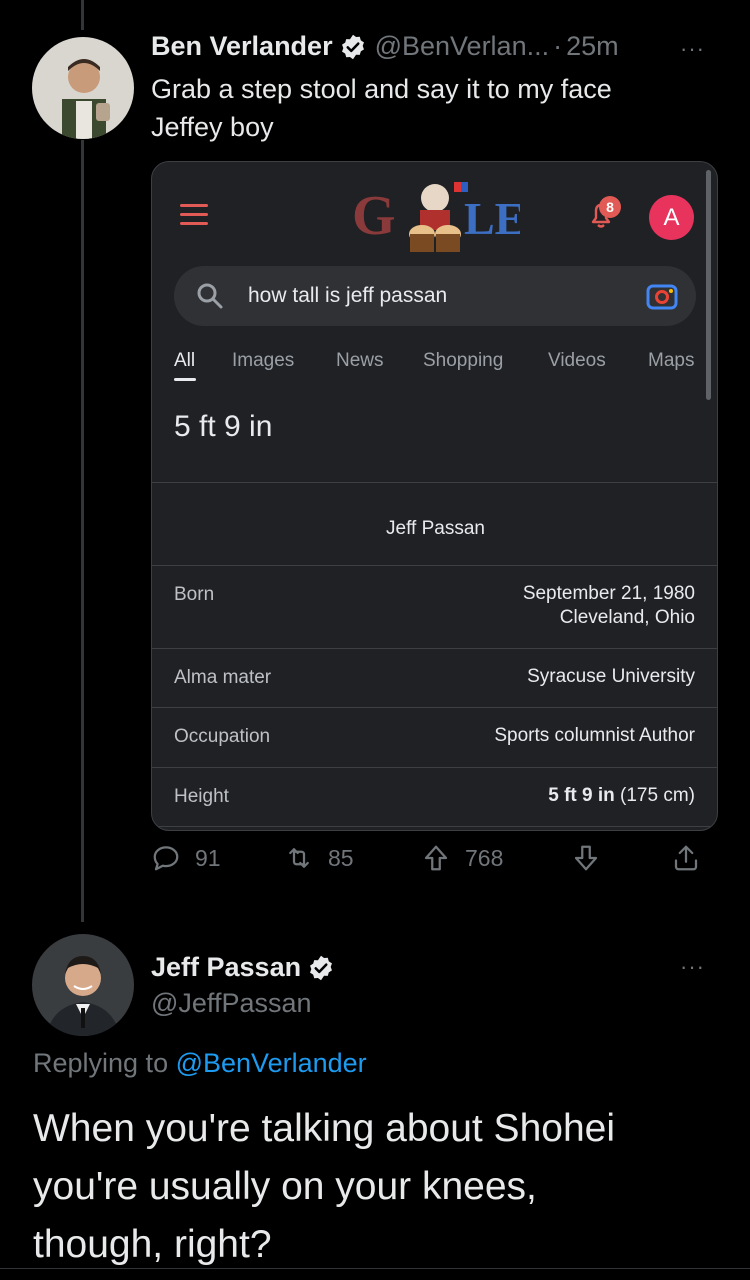  What do you see at coordinates (194, 217) in the screenshot?
I see `hamburger-menu-icon` at bounding box center [194, 217].